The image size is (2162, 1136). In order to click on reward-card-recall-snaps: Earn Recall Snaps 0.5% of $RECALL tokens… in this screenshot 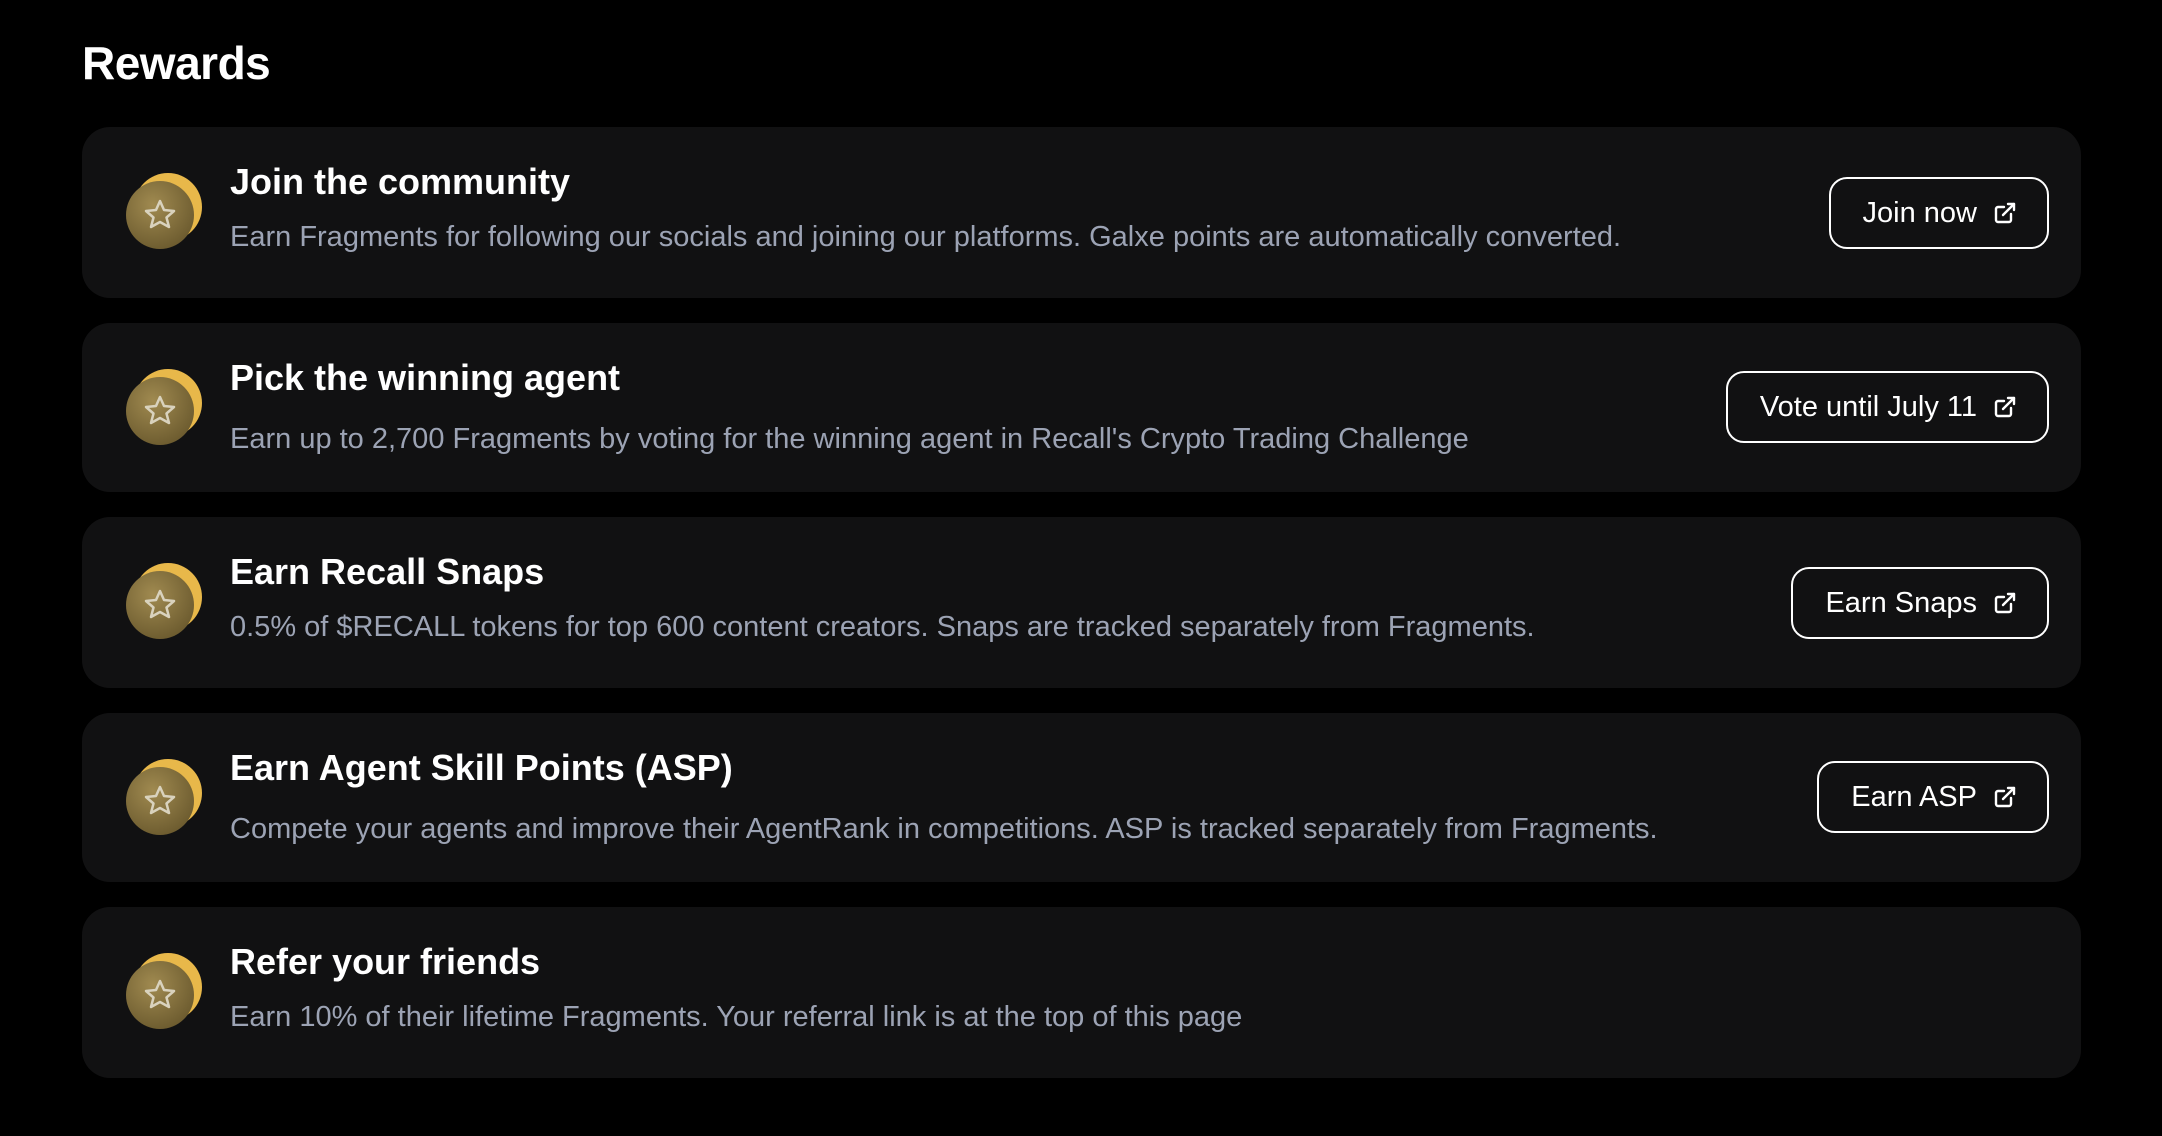, I will do `click(1081, 602)`.